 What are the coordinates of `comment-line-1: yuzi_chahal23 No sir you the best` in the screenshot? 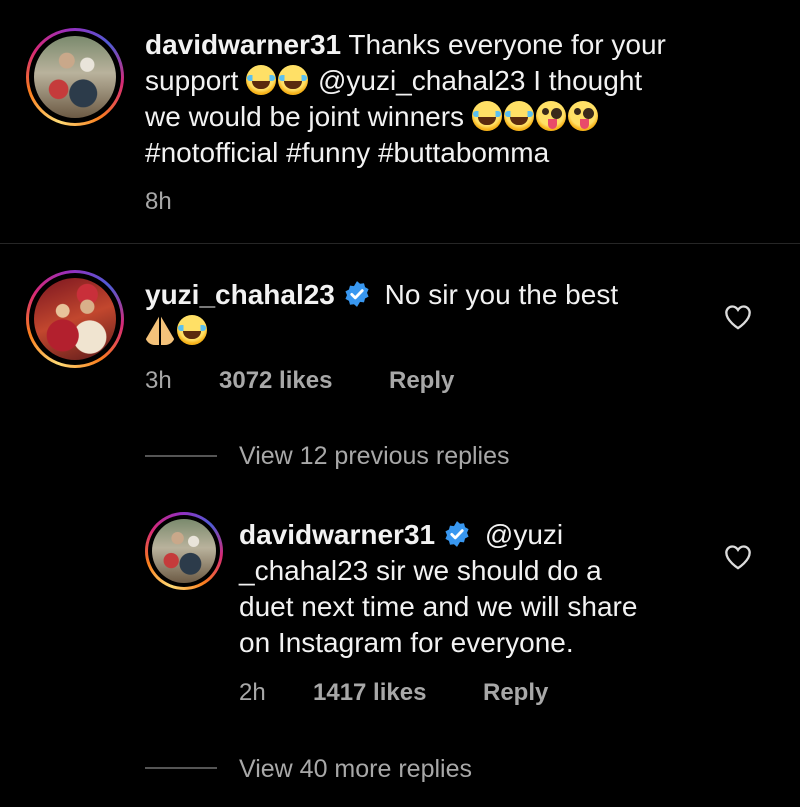 It's located at (381, 295).